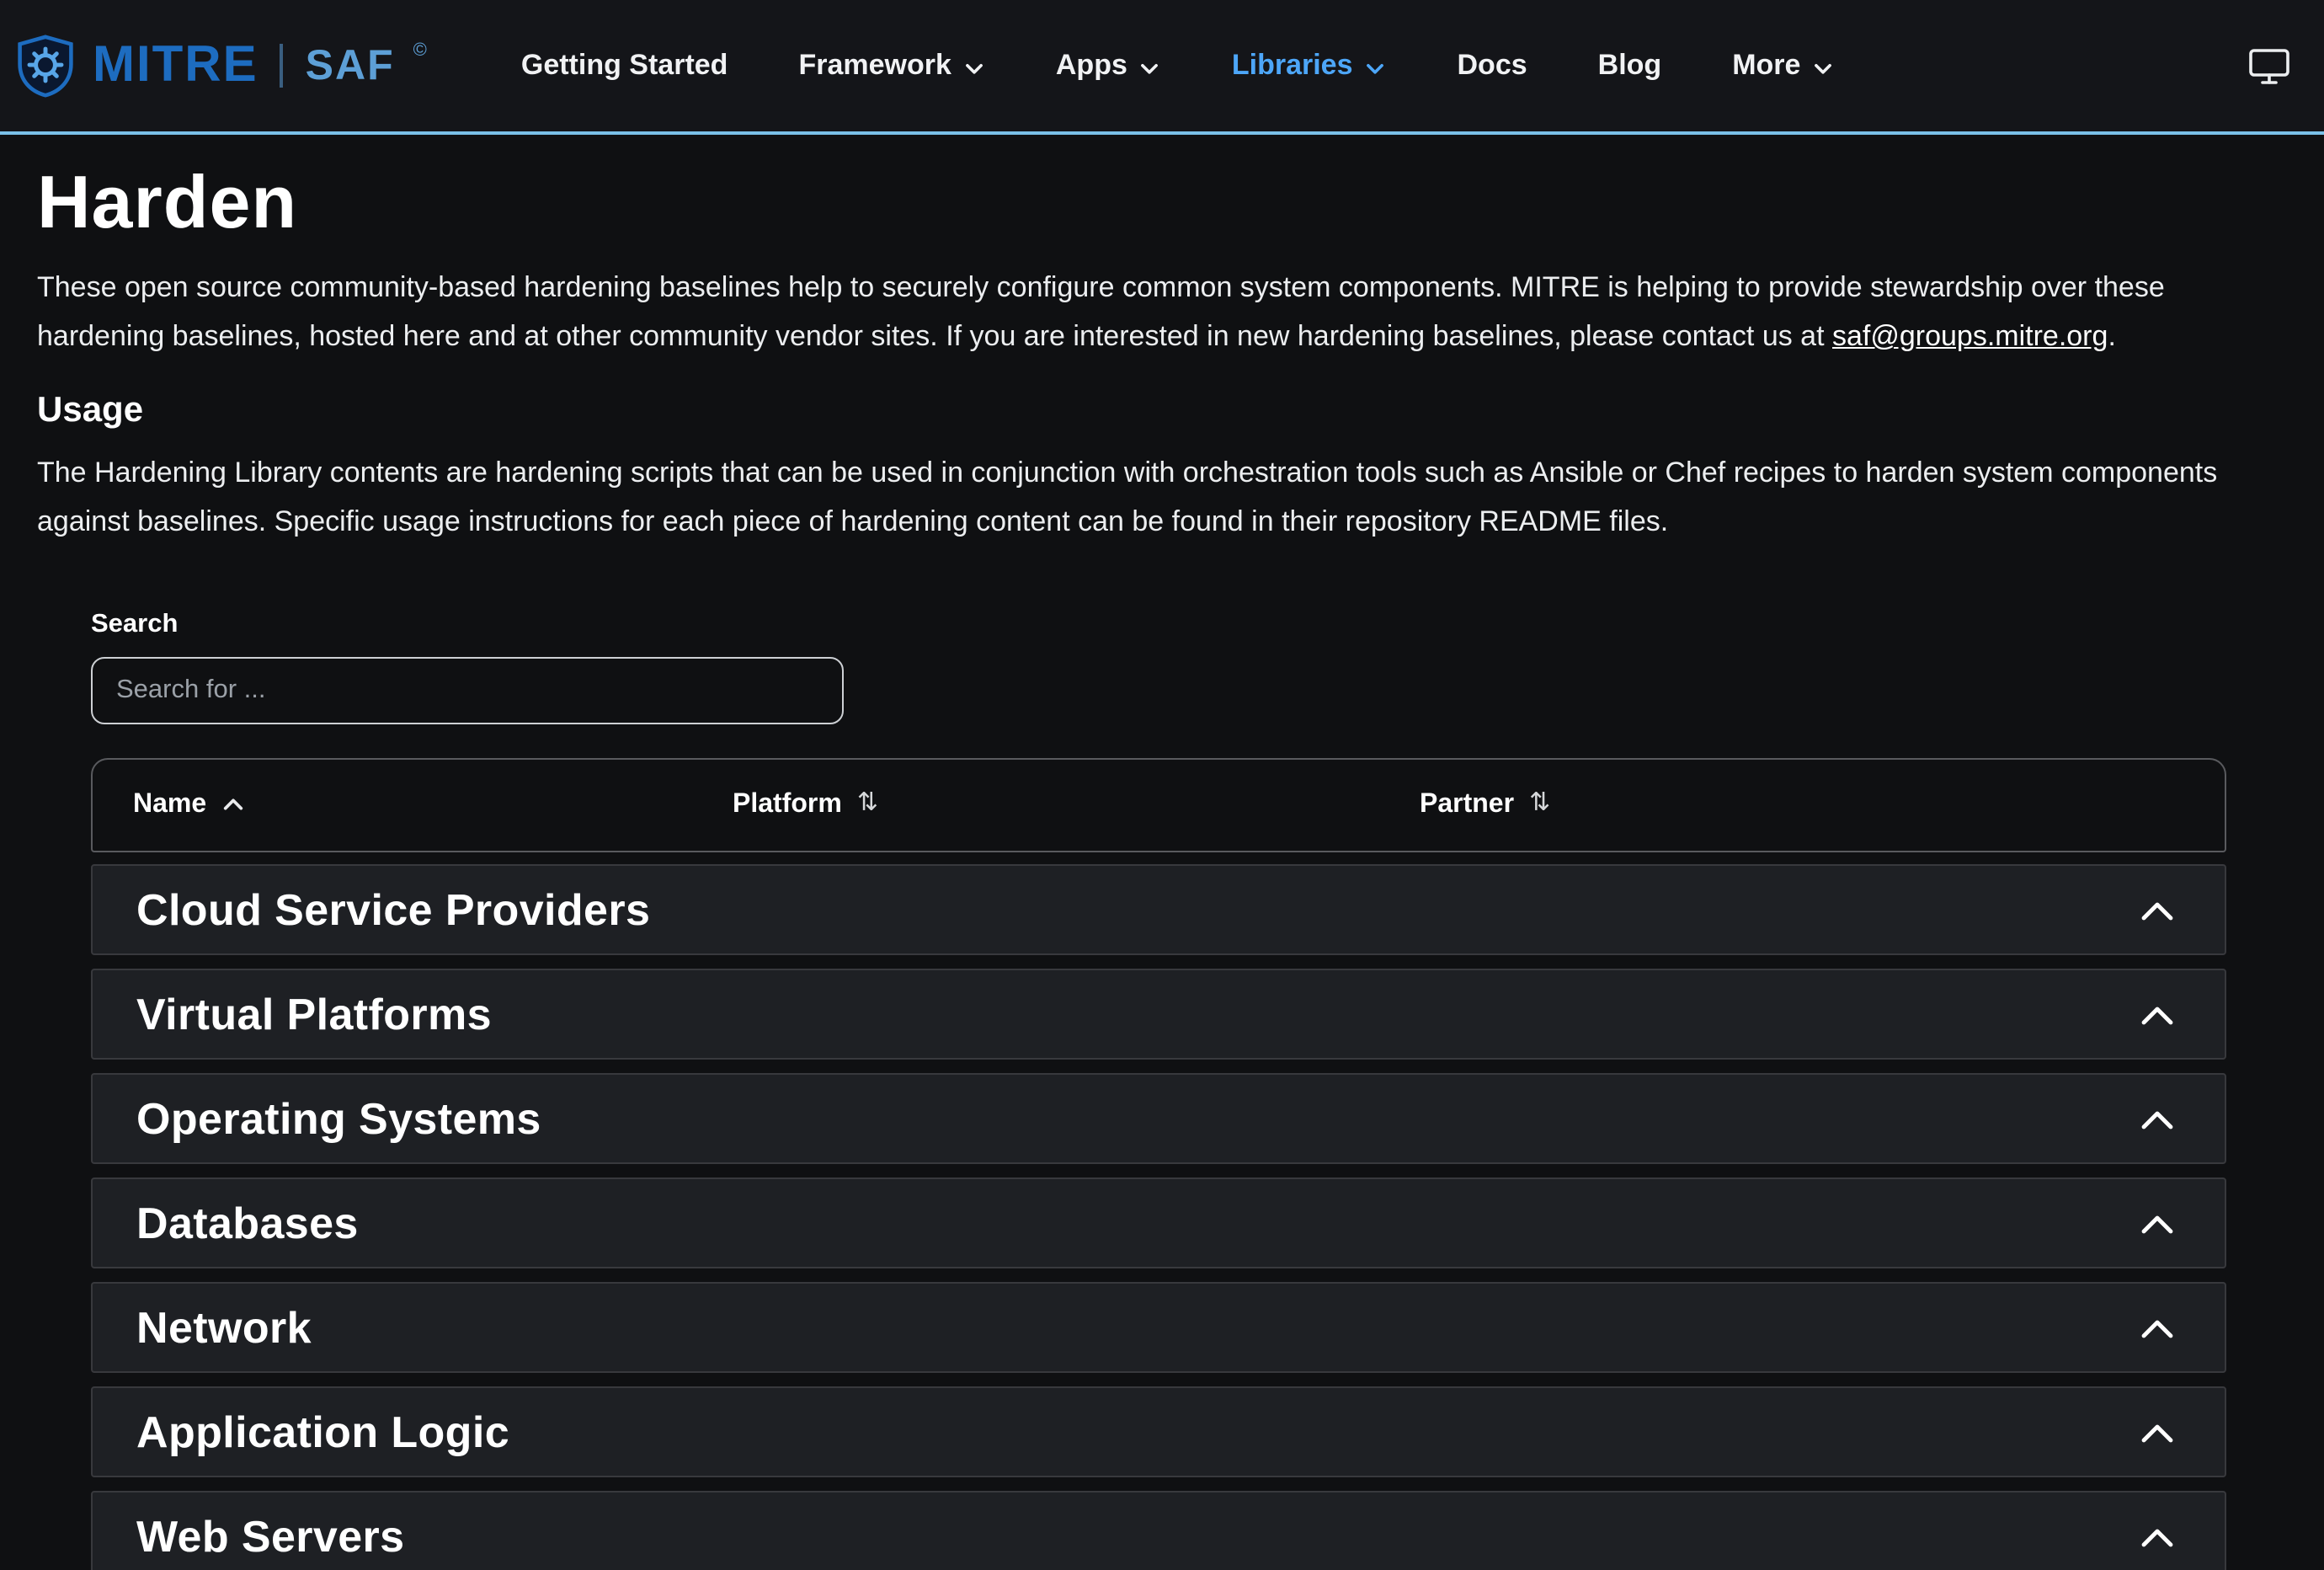 This screenshot has height=1570, width=2324. What do you see at coordinates (1292, 65) in the screenshot?
I see `nav-item-label: Libraries` at bounding box center [1292, 65].